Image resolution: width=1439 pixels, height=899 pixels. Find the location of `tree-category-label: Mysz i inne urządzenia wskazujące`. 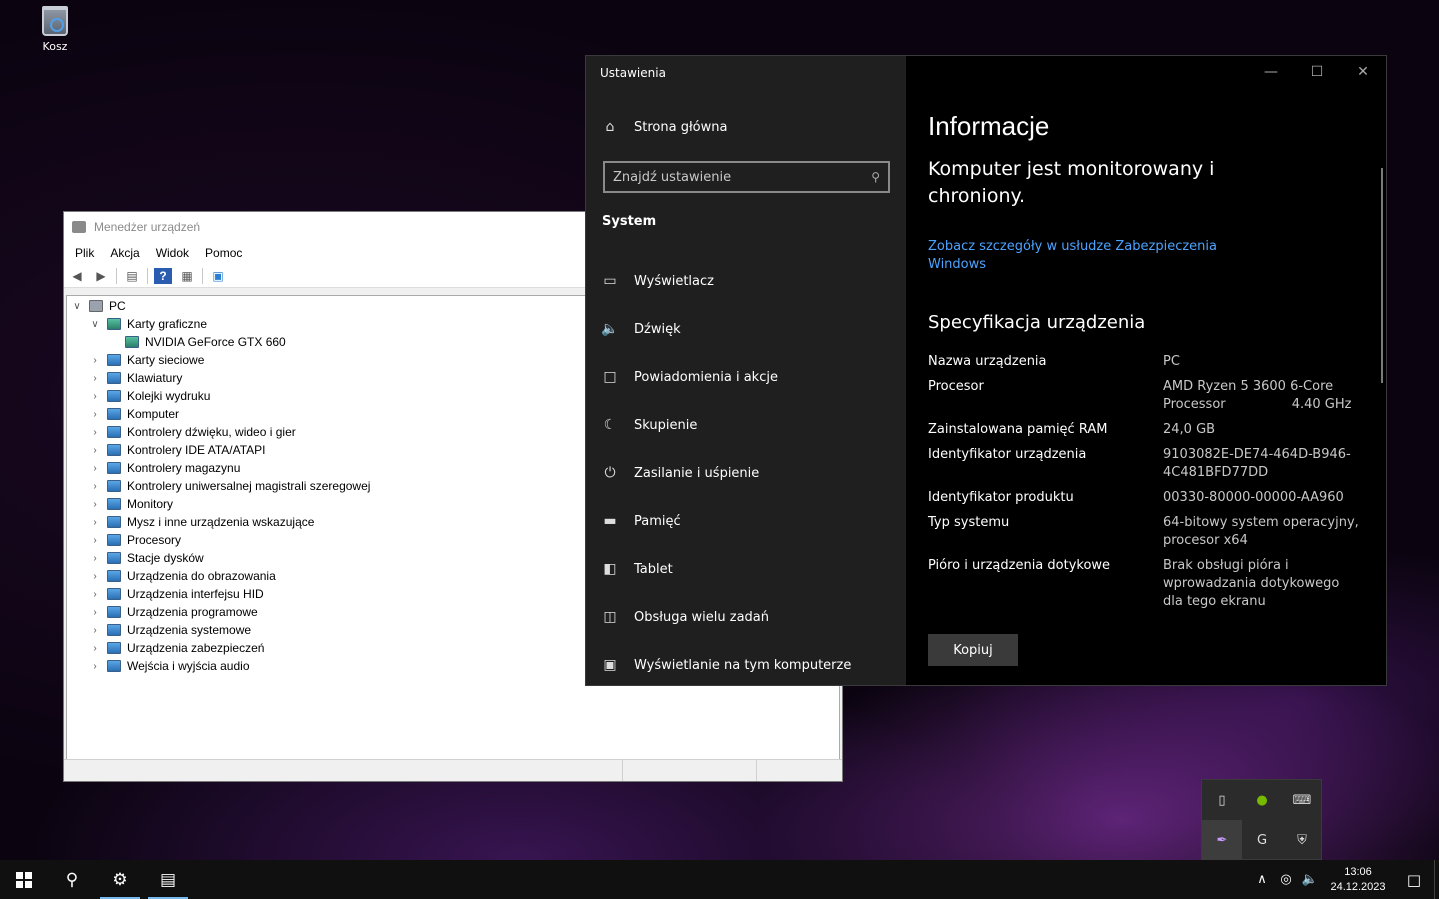

tree-category-label: Mysz i inne urządzenia wskazujące is located at coordinates (221, 522).